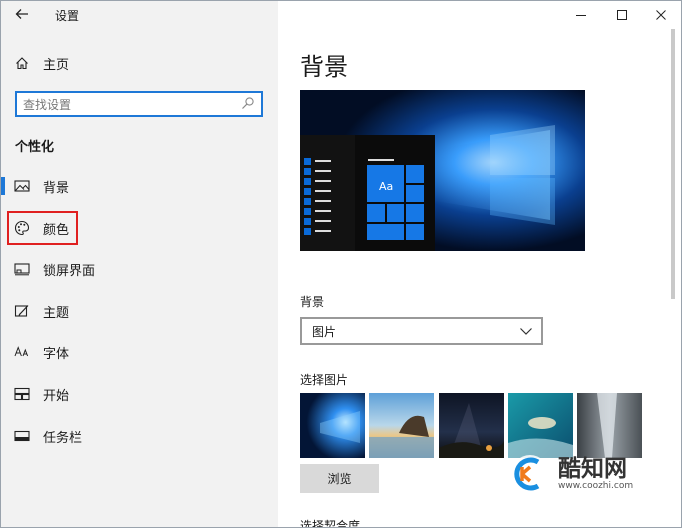 The height and width of the screenshot is (528, 682). Describe the element at coordinates (63, 438) in the screenshot. I see `sidebar-item-label: 任务栏` at that location.